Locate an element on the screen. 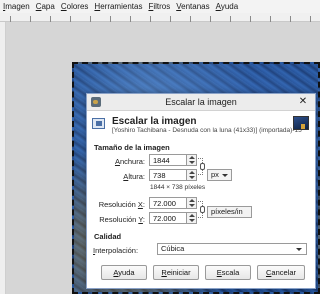 Image resolution: width=320 pixels, height=294 pixels. res-y-label-prefix: Resolución is located at coordinates (119, 219).